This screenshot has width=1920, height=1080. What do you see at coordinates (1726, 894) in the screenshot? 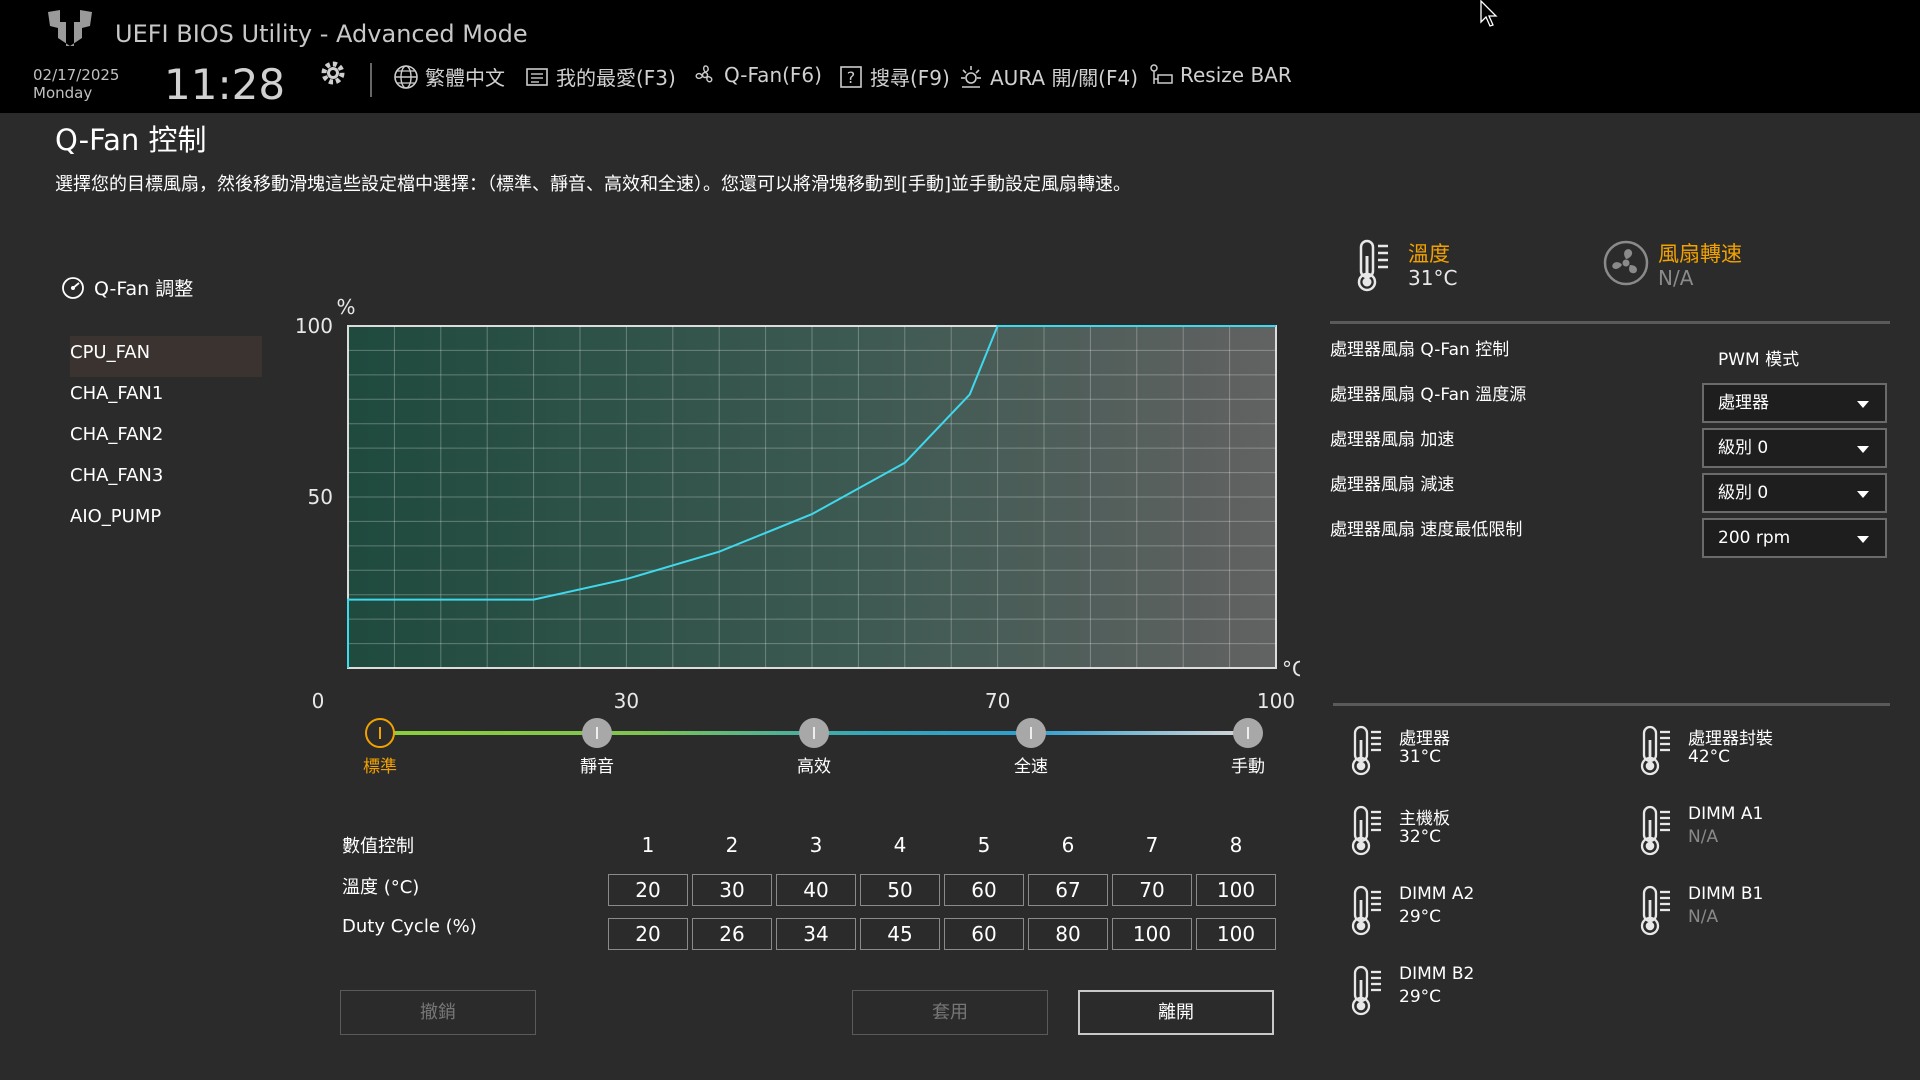
I see `sensor-name: DIMM B1` at bounding box center [1726, 894].